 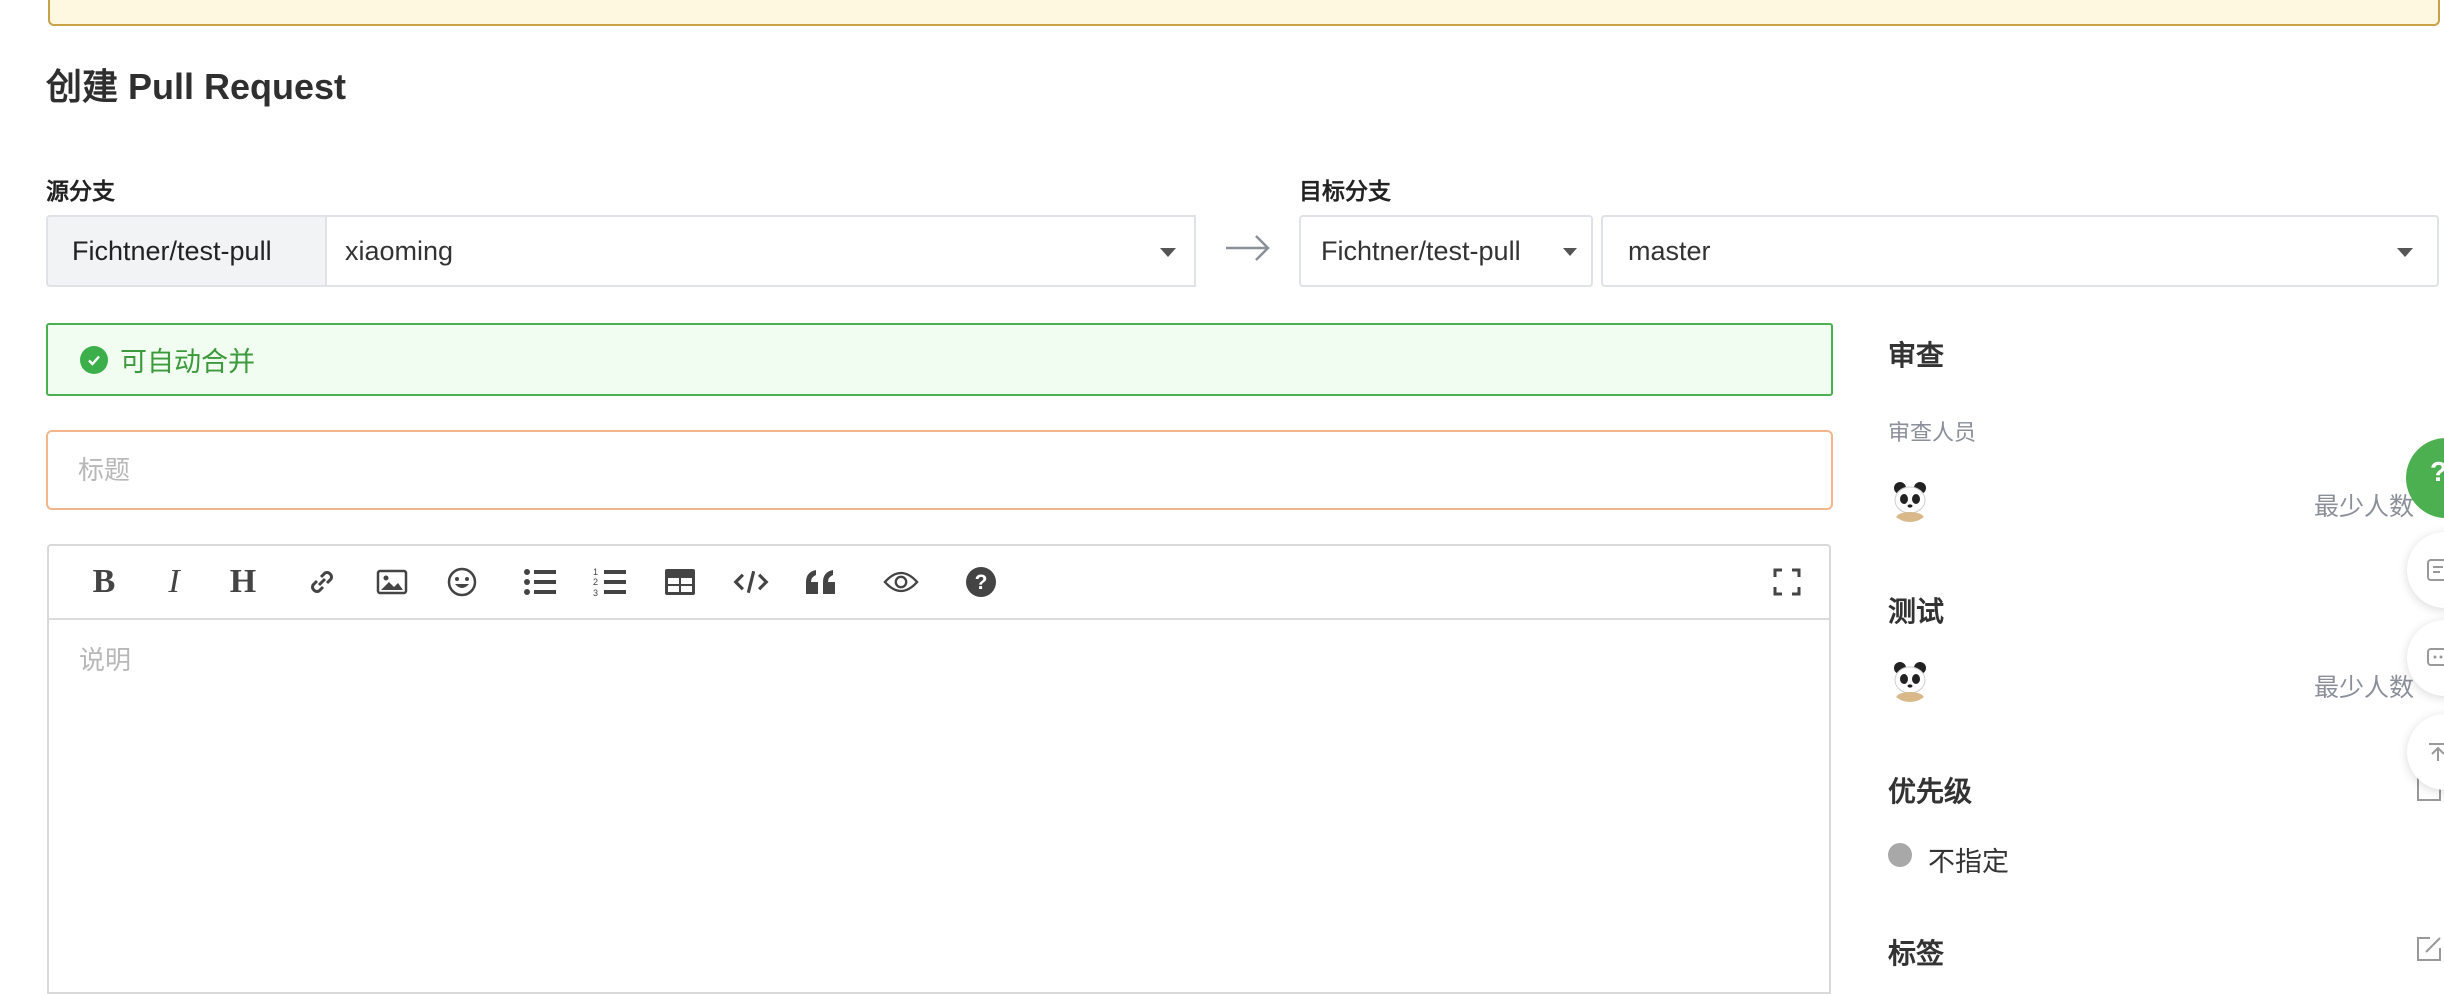 What do you see at coordinates (2425, 570) in the screenshot?
I see `feedback-float-button` at bounding box center [2425, 570].